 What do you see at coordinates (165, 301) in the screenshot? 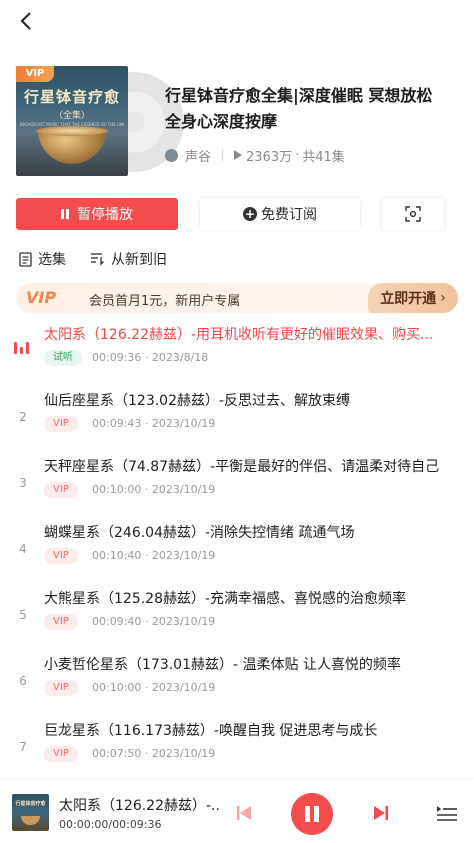
I see `vip-promo-text: 会员首月1元，新用户专属` at bounding box center [165, 301].